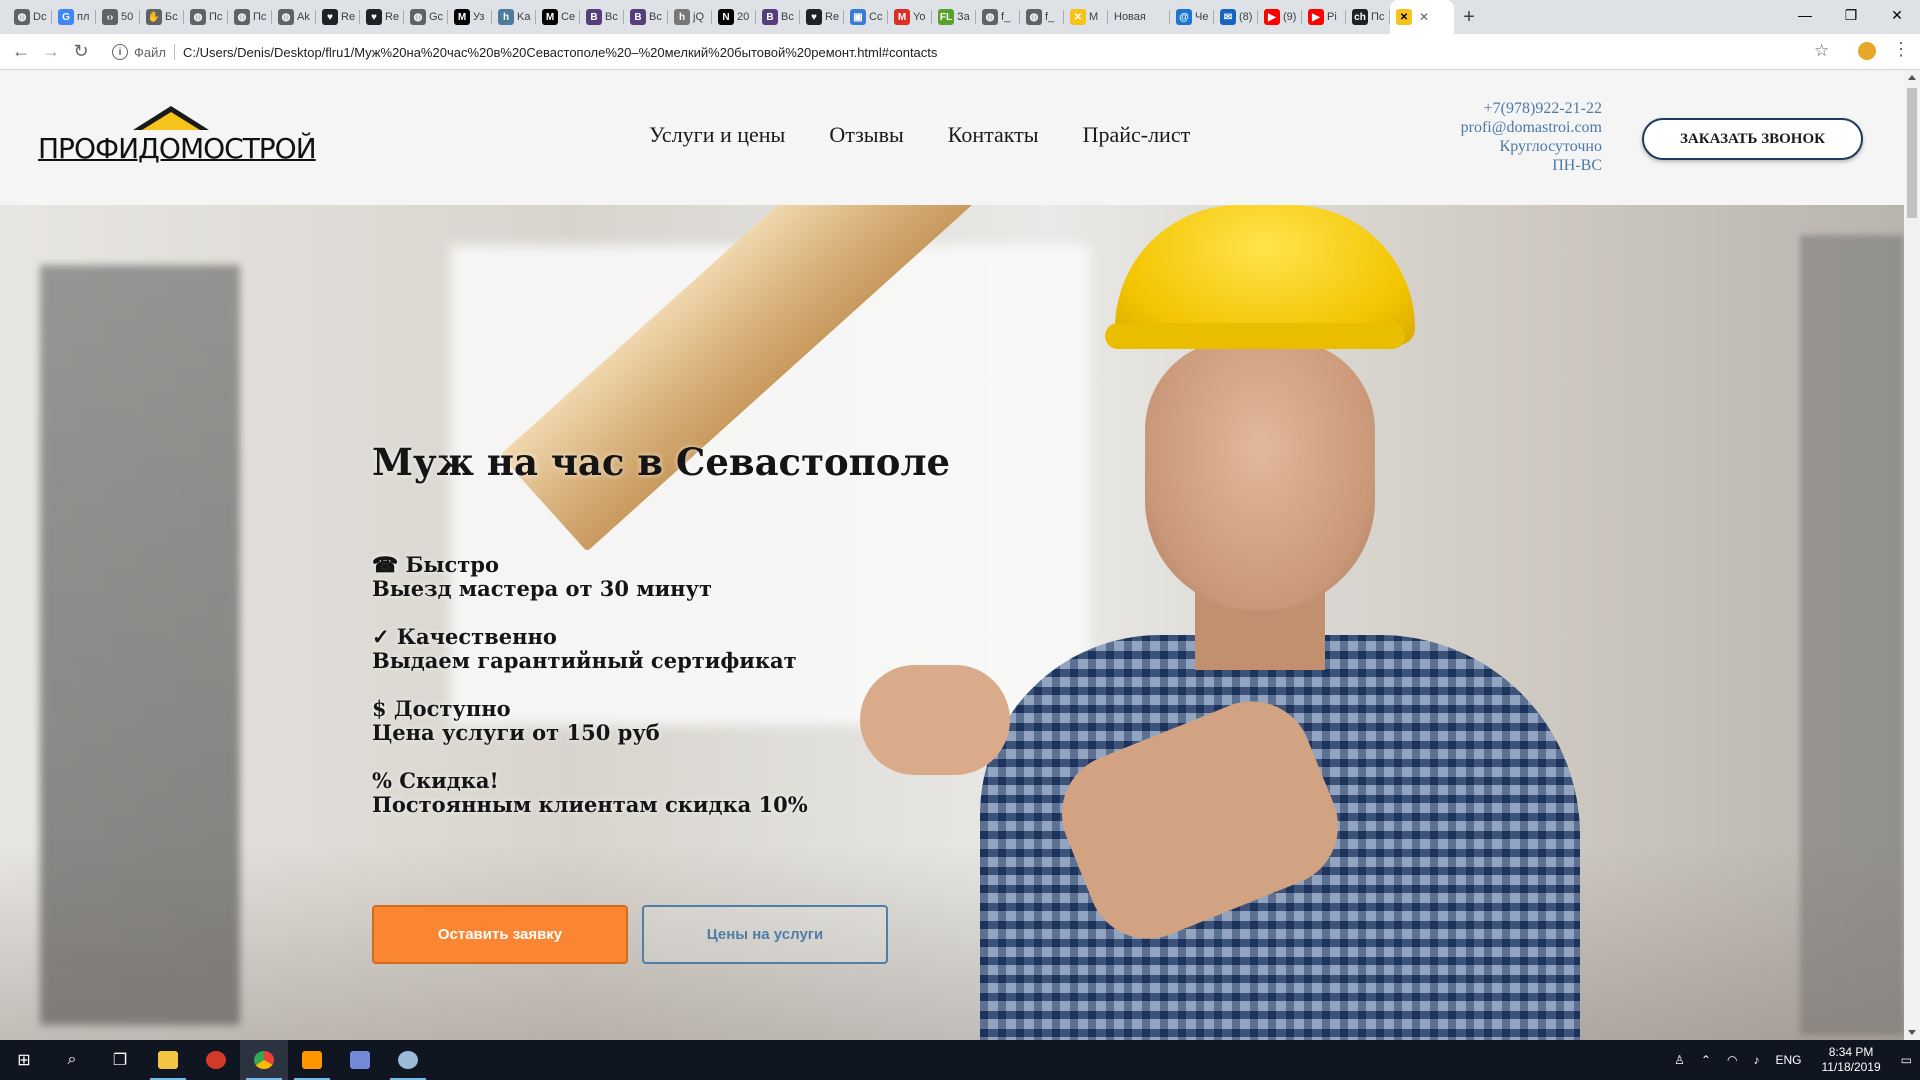  What do you see at coordinates (408, 1060) in the screenshot?
I see `paint-icon` at bounding box center [408, 1060].